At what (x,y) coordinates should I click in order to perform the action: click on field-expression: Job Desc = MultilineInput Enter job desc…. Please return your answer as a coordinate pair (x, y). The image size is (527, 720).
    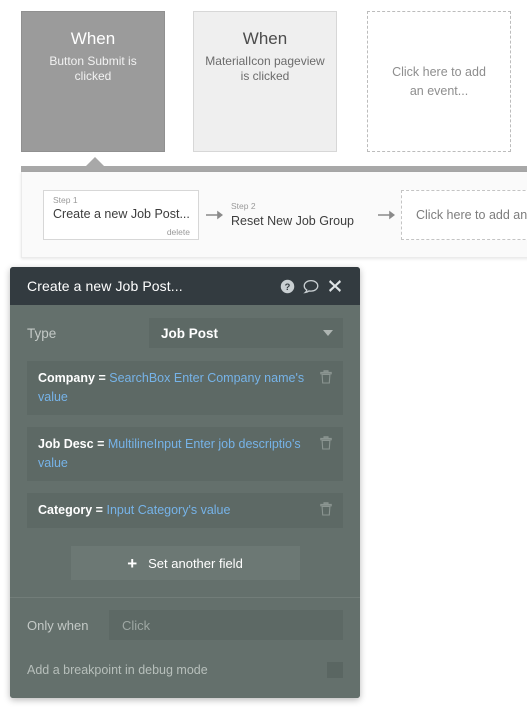
    Looking at the image, I should click on (175, 454).